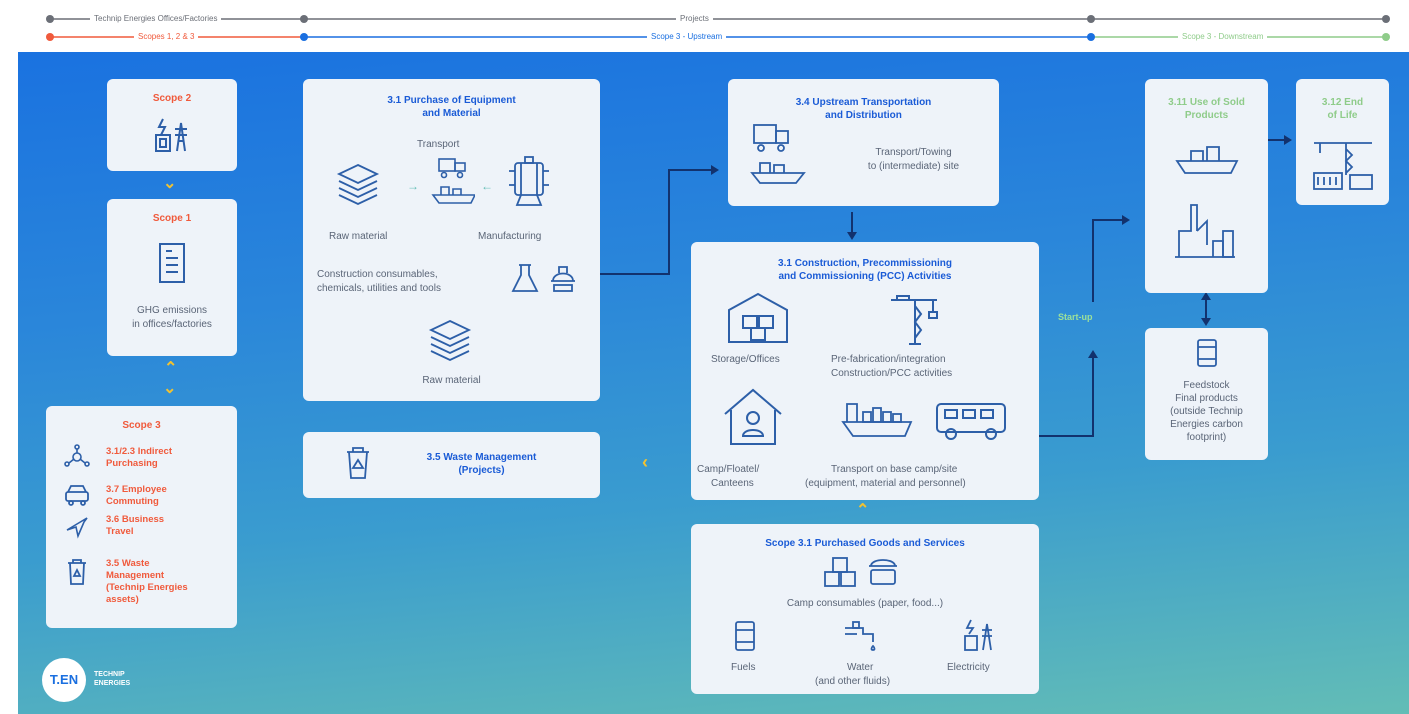  What do you see at coordinates (135, 575) in the screenshot?
I see `scope3-waste-line2: Management` at bounding box center [135, 575].